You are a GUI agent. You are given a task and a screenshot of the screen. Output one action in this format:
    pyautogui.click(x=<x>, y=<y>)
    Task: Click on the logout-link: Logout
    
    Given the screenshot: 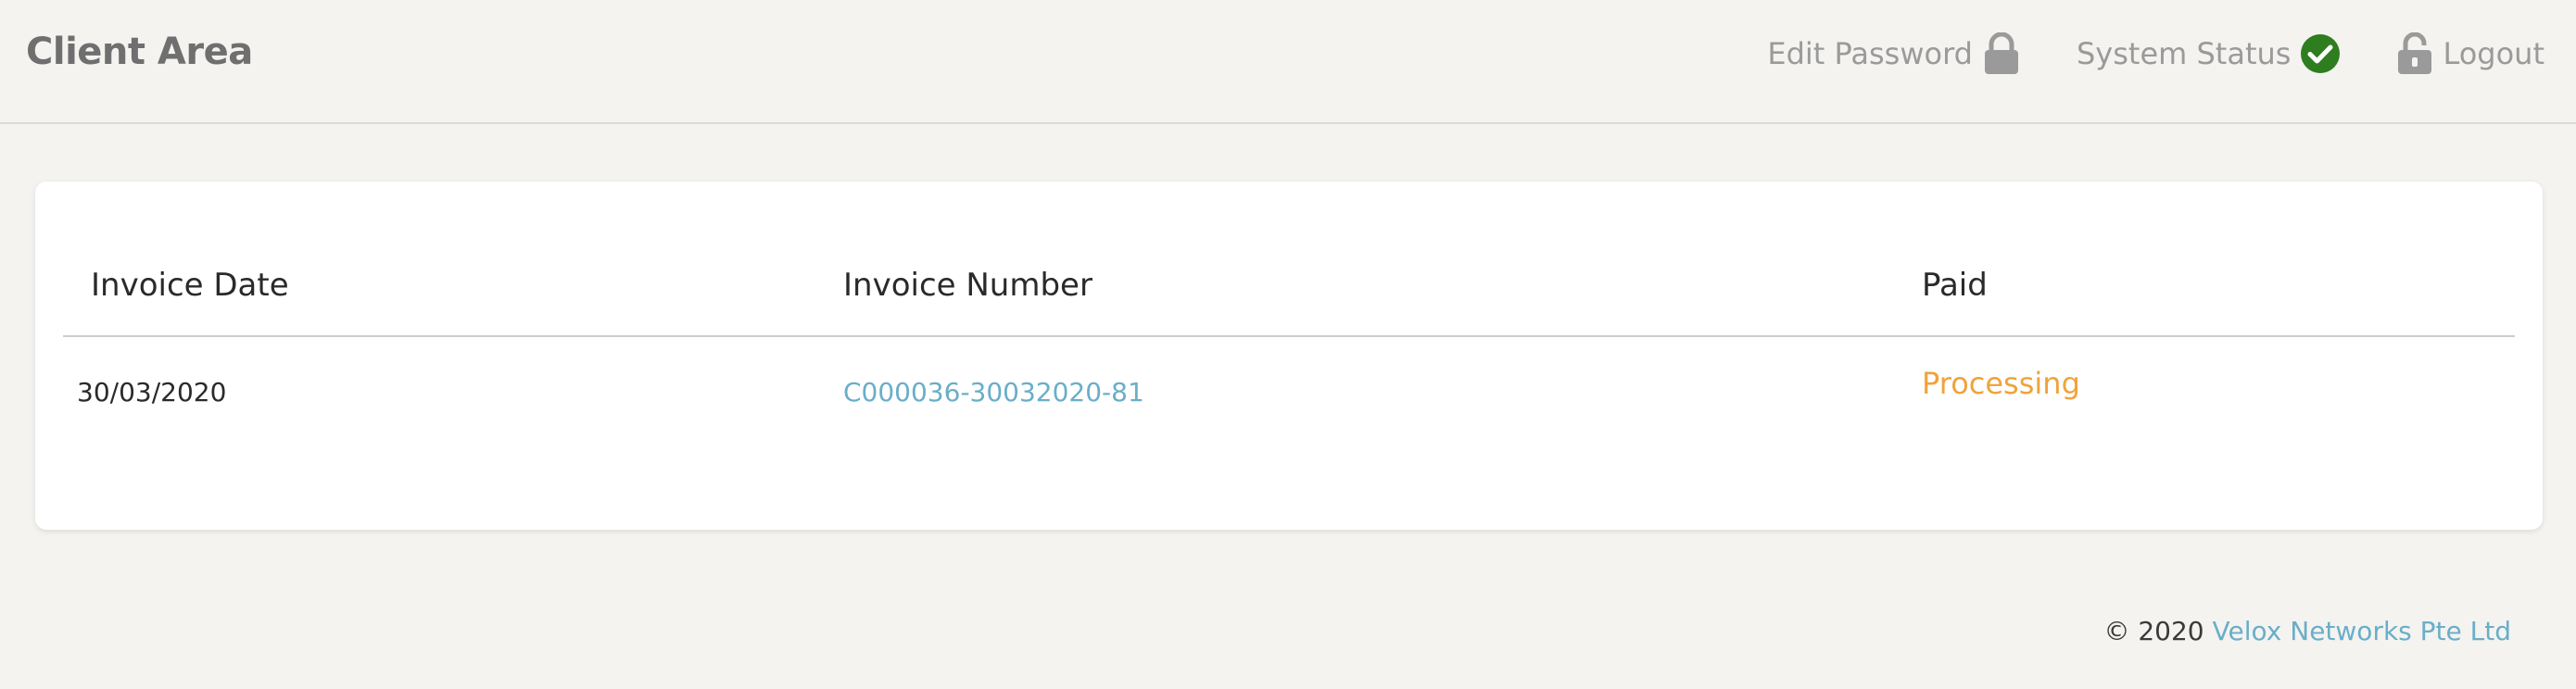 What is the action you would take?
    pyautogui.click(x=2470, y=54)
    